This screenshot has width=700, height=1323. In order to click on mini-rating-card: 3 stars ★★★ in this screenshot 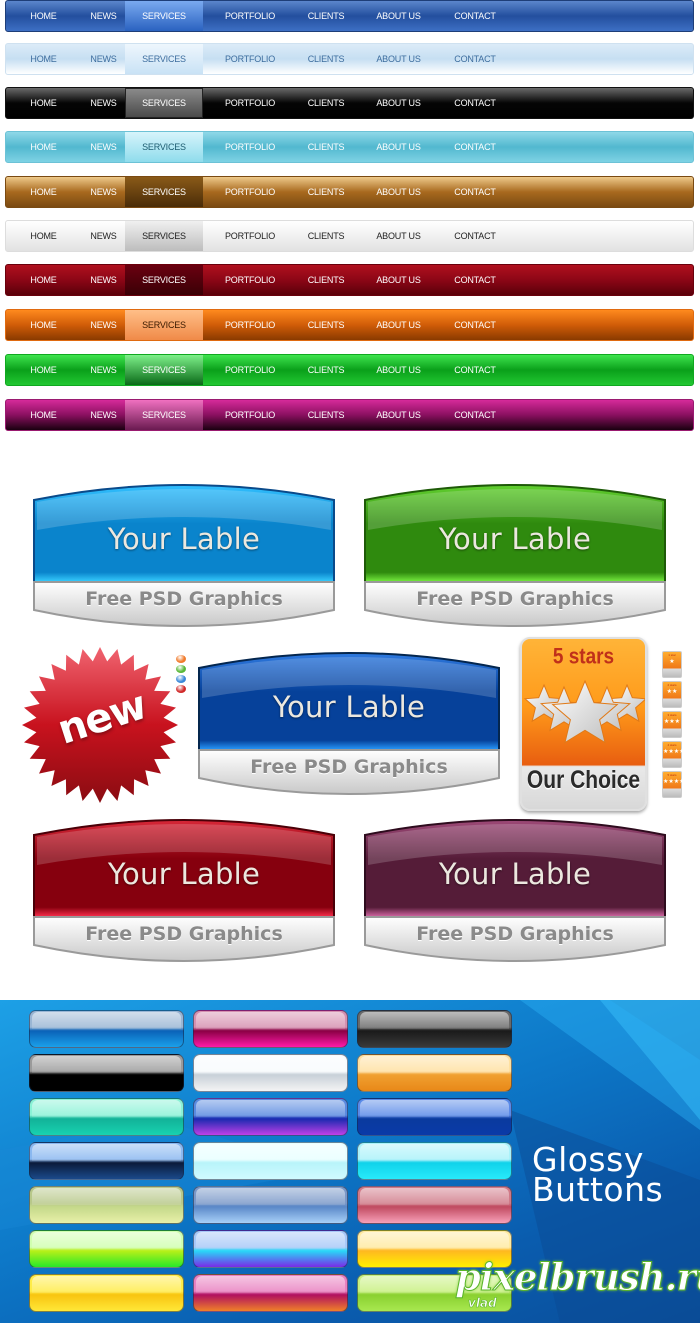, I will do `click(672, 724)`.